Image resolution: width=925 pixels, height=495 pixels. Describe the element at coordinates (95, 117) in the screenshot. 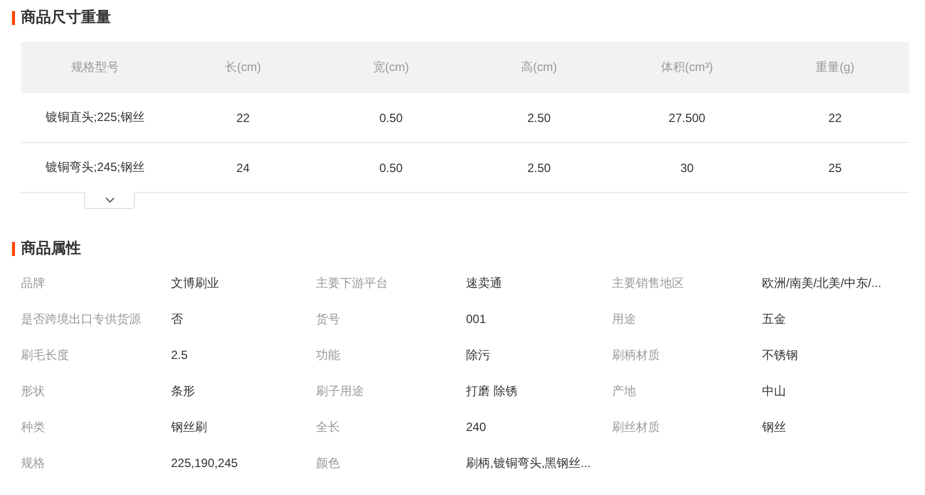

I see `table-cell: 镀铜直头;225;钢丝` at that location.